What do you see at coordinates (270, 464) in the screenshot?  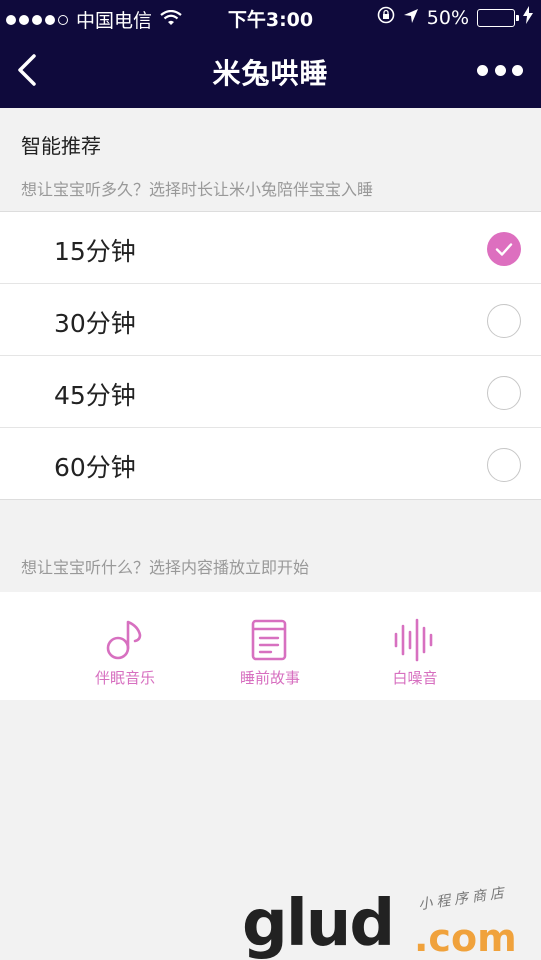 I see `duration-option-60: 60分钟` at bounding box center [270, 464].